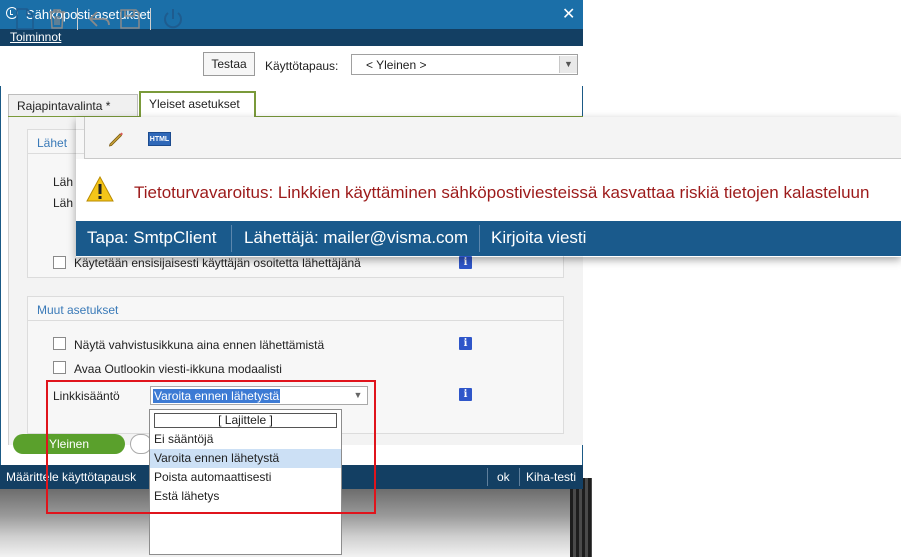  What do you see at coordinates (245, 439) in the screenshot?
I see `dropdown-option-no-rules: Ei sääntöjä` at bounding box center [245, 439].